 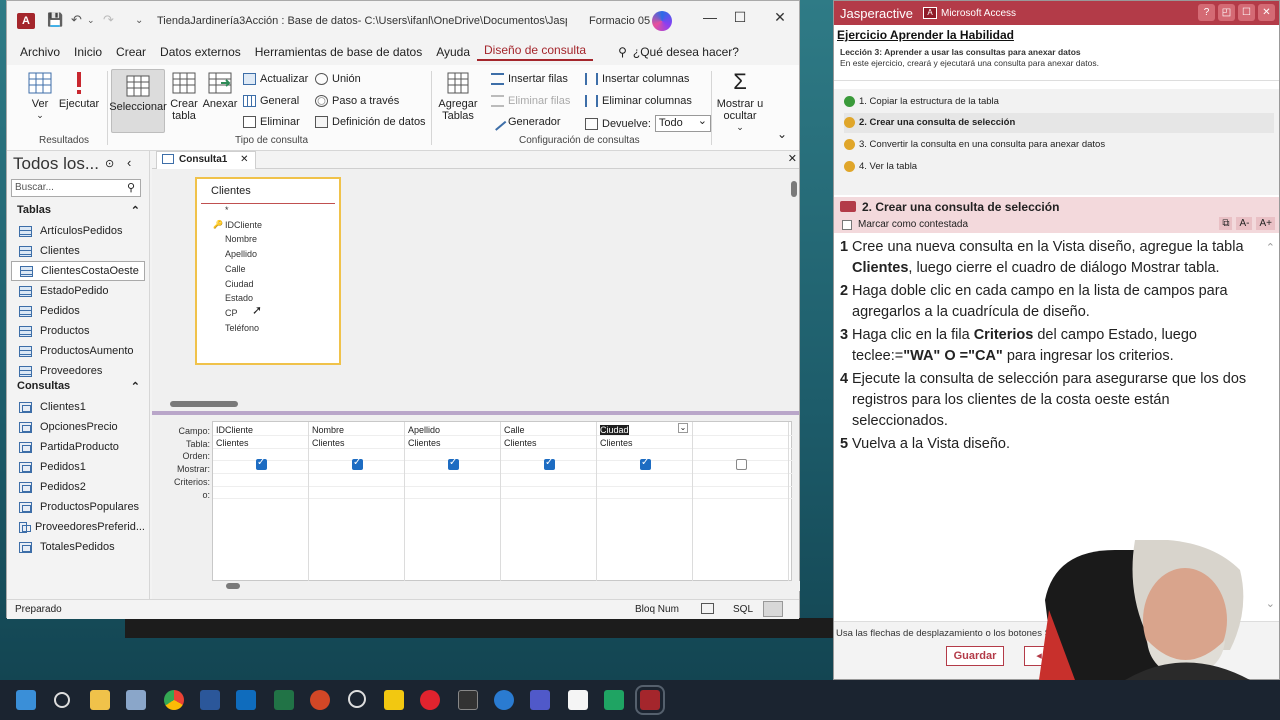 I want to click on nav-group-tables: Tablas ⌃, so click(x=78, y=213).